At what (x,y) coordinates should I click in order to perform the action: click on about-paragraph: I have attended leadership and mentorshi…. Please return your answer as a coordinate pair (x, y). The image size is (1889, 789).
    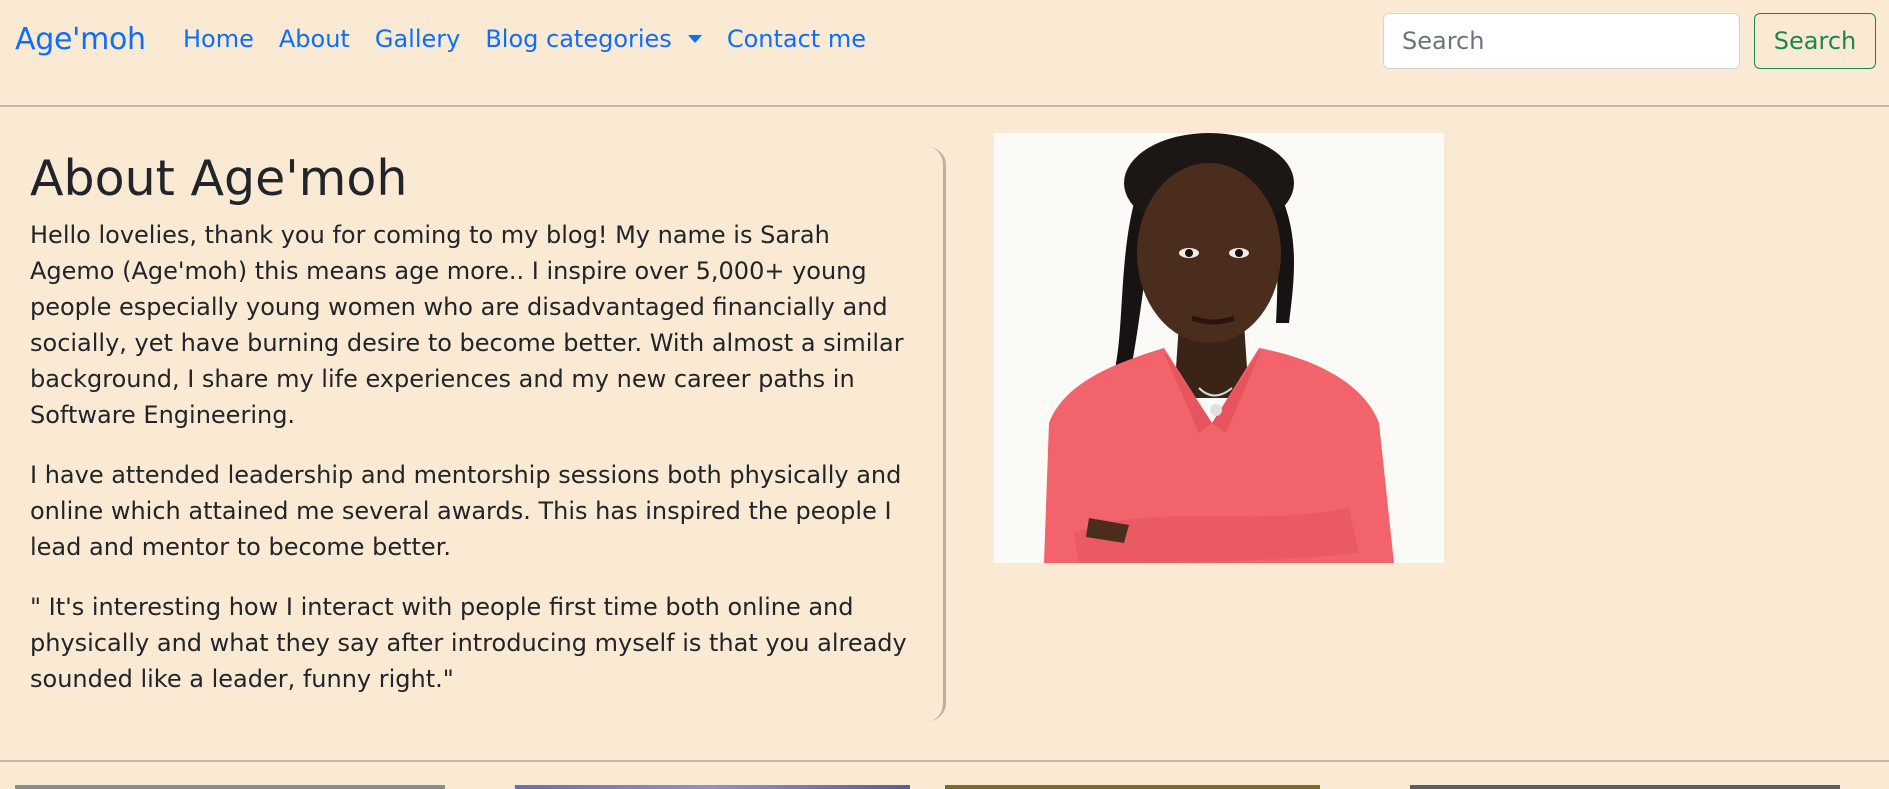
    Looking at the image, I should click on (466, 511).